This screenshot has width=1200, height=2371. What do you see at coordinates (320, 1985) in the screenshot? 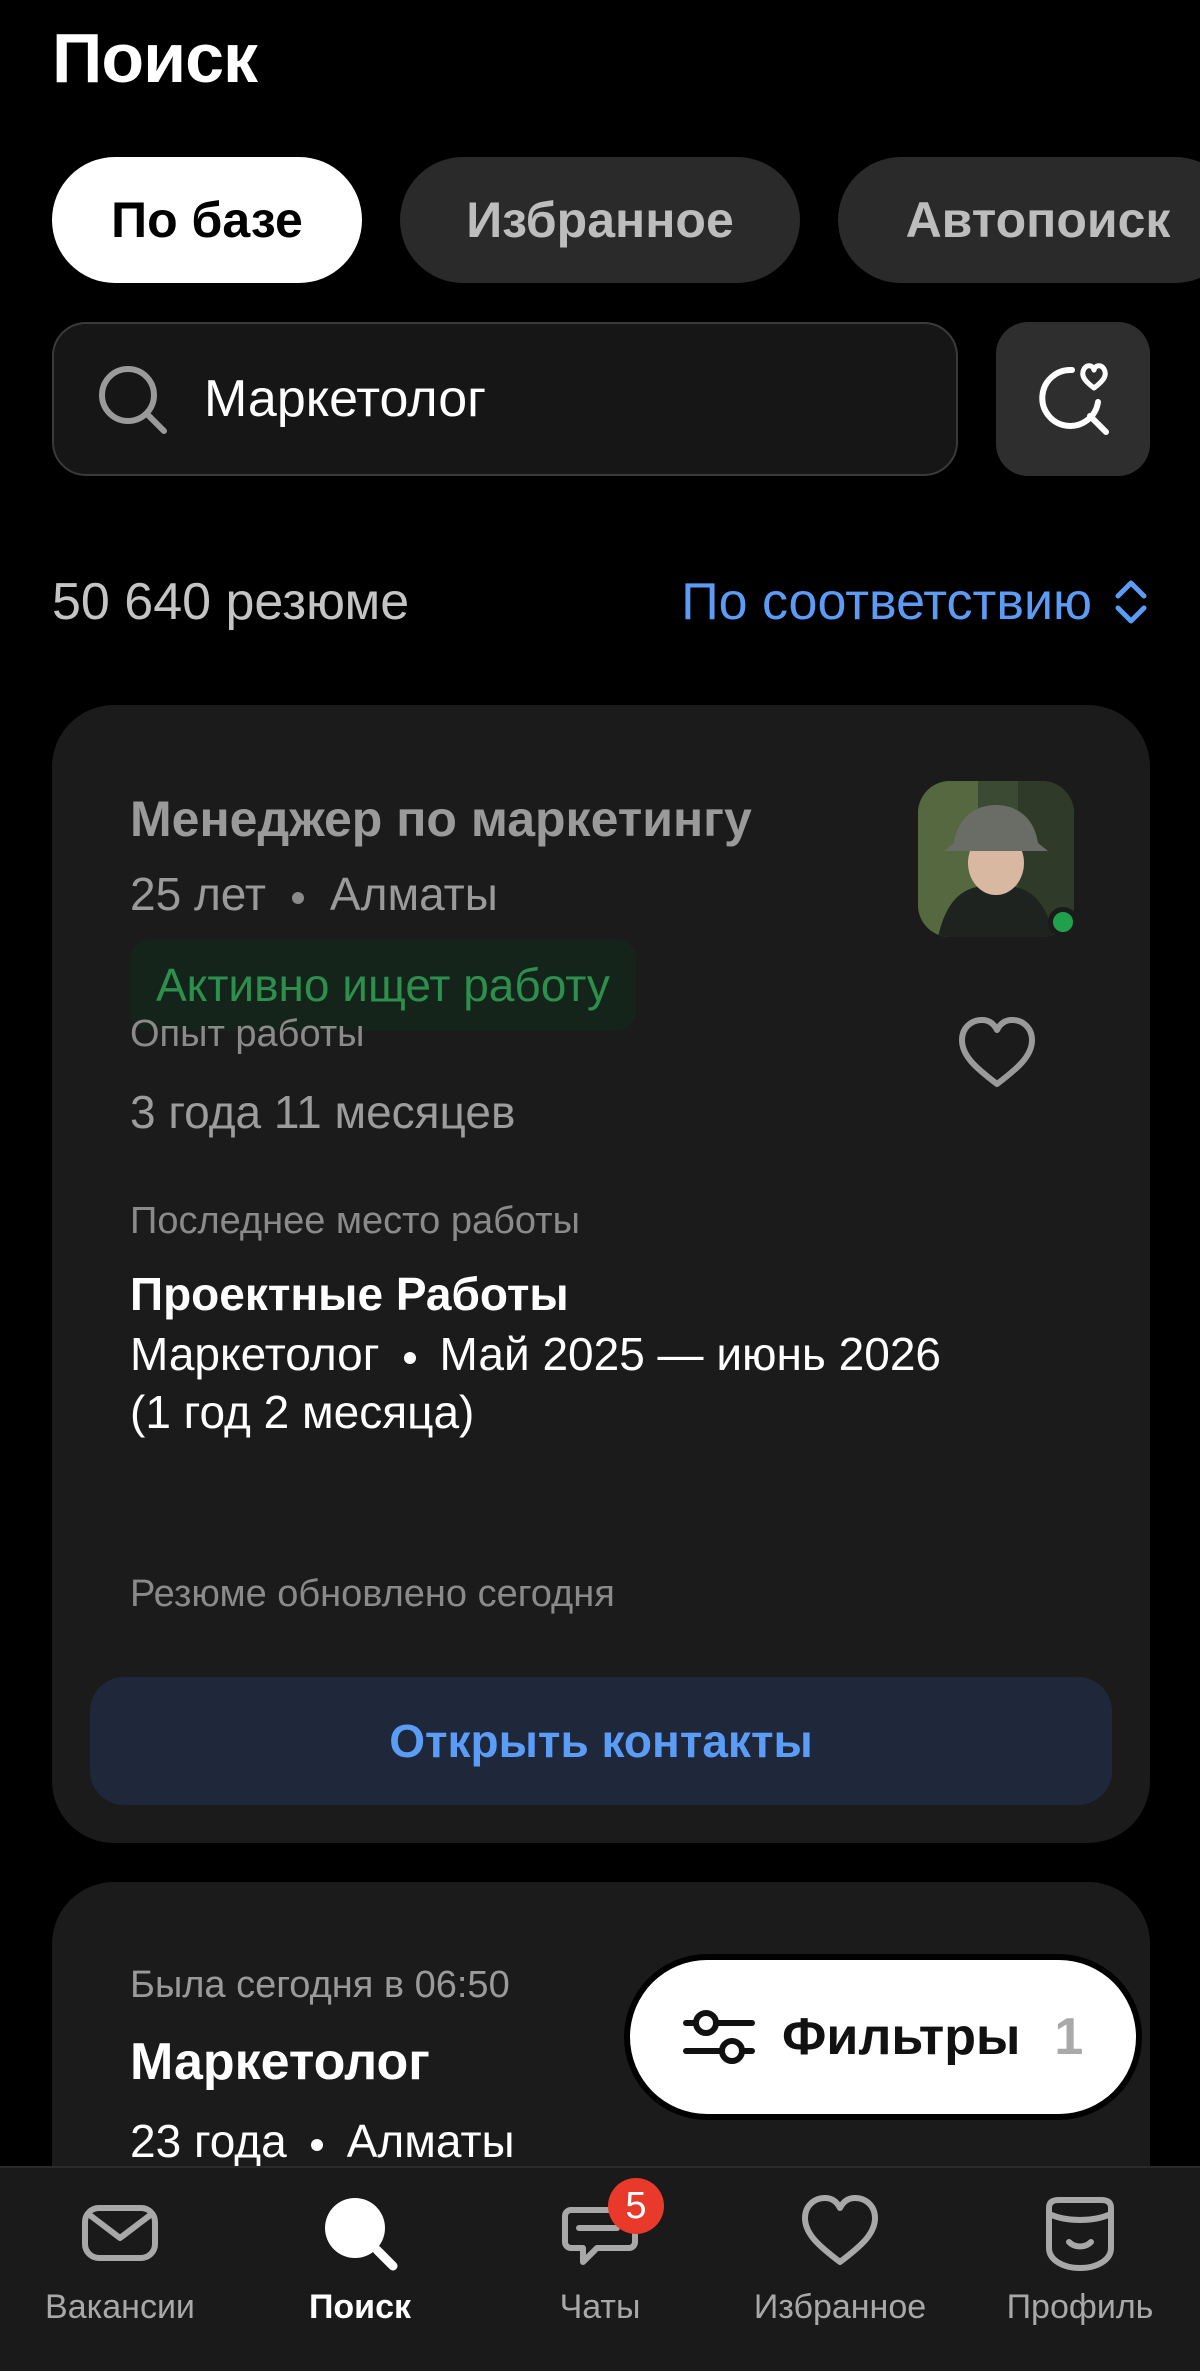
I see `last-seen-text: Была сегодня в 06:50` at bounding box center [320, 1985].